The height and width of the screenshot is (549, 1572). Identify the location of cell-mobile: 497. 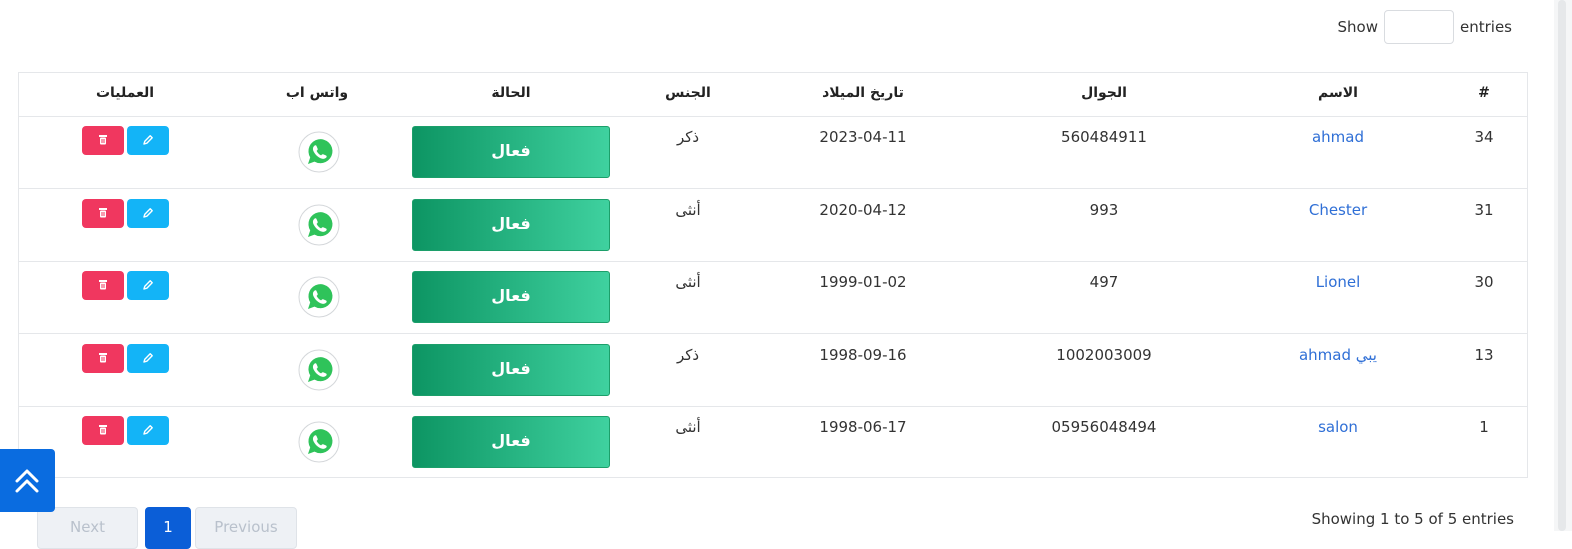
(1104, 282).